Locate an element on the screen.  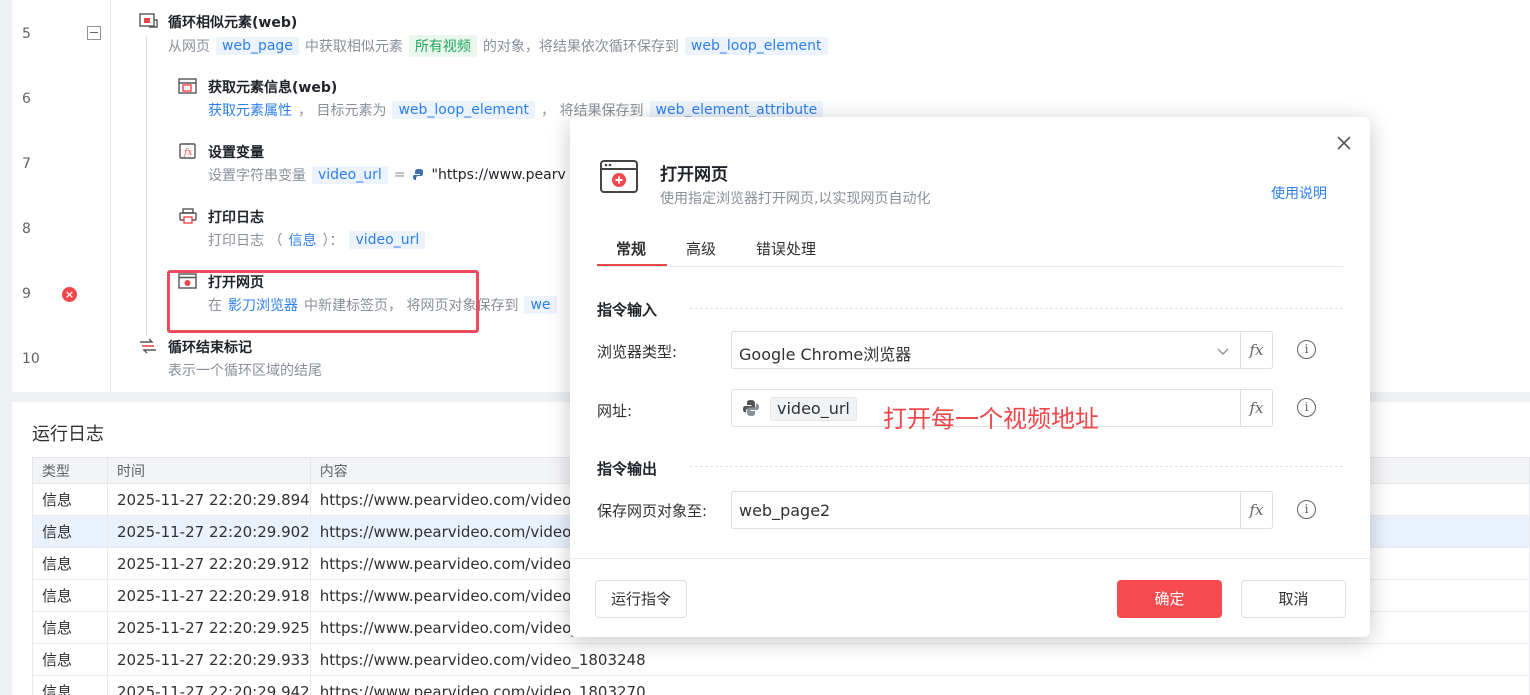
desc-text: 表示一个循环区域的结尾 is located at coordinates (245, 371).